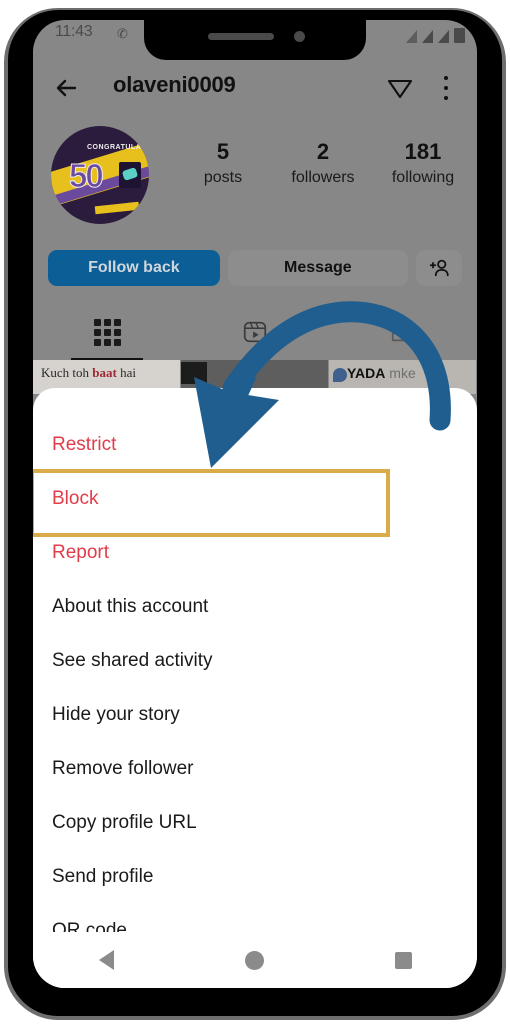 The height and width of the screenshot is (1024, 510). Describe the element at coordinates (122, 33) in the screenshot. I see `phone-call-icon: ✆` at that location.